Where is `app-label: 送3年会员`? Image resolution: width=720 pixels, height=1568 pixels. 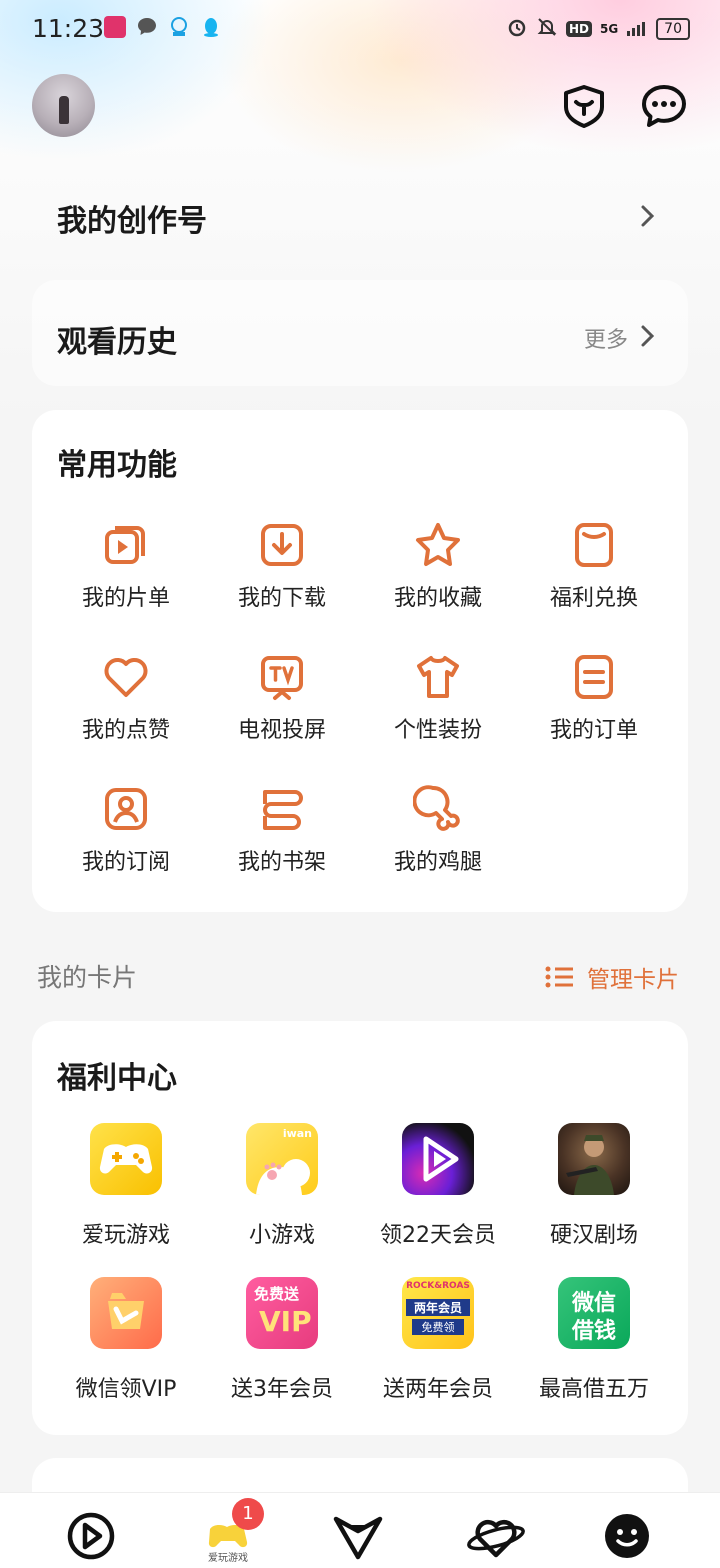
app-label: 送3年会员 is located at coordinates (282, 1389).